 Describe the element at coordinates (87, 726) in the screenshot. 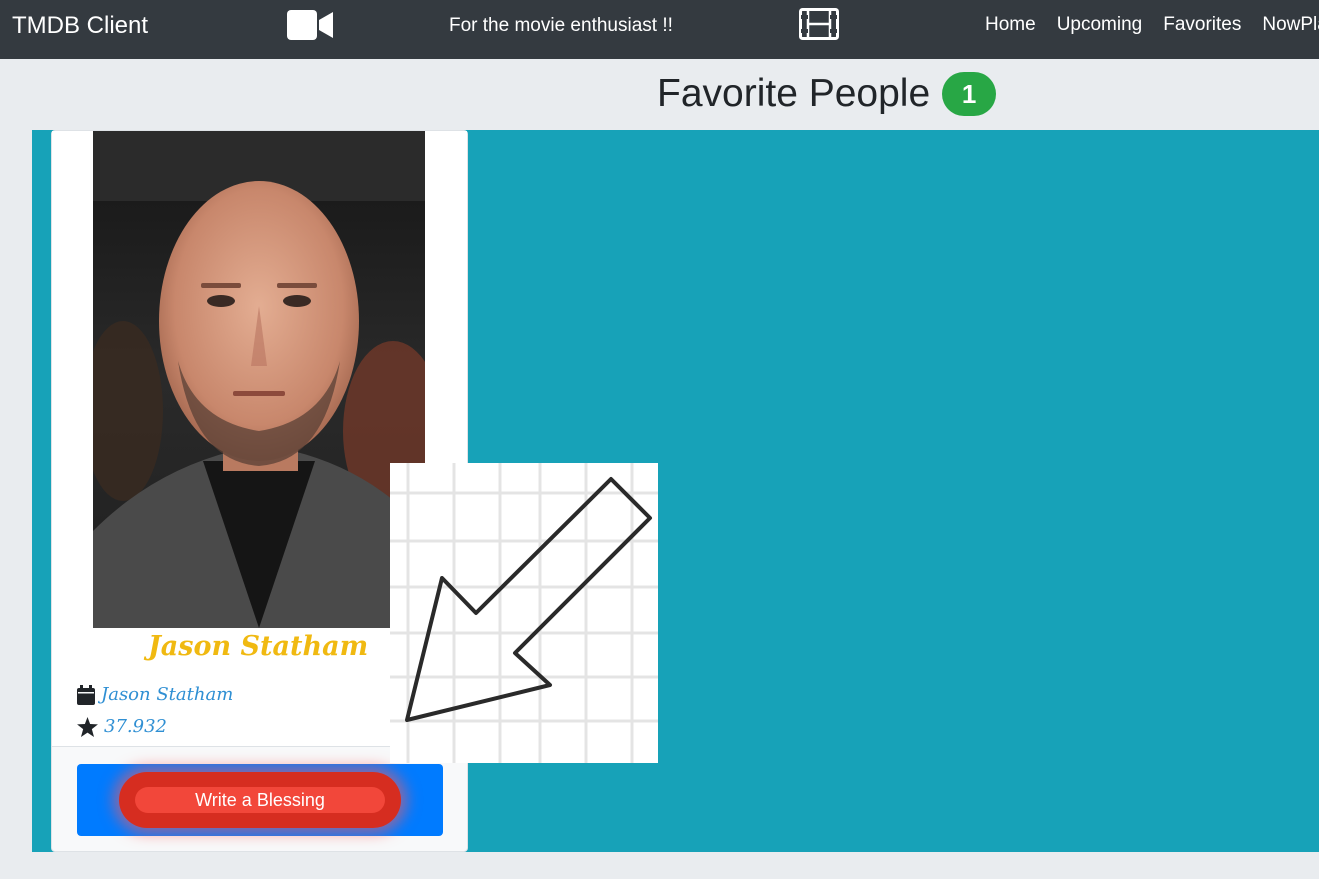

I see `star-icon` at that location.